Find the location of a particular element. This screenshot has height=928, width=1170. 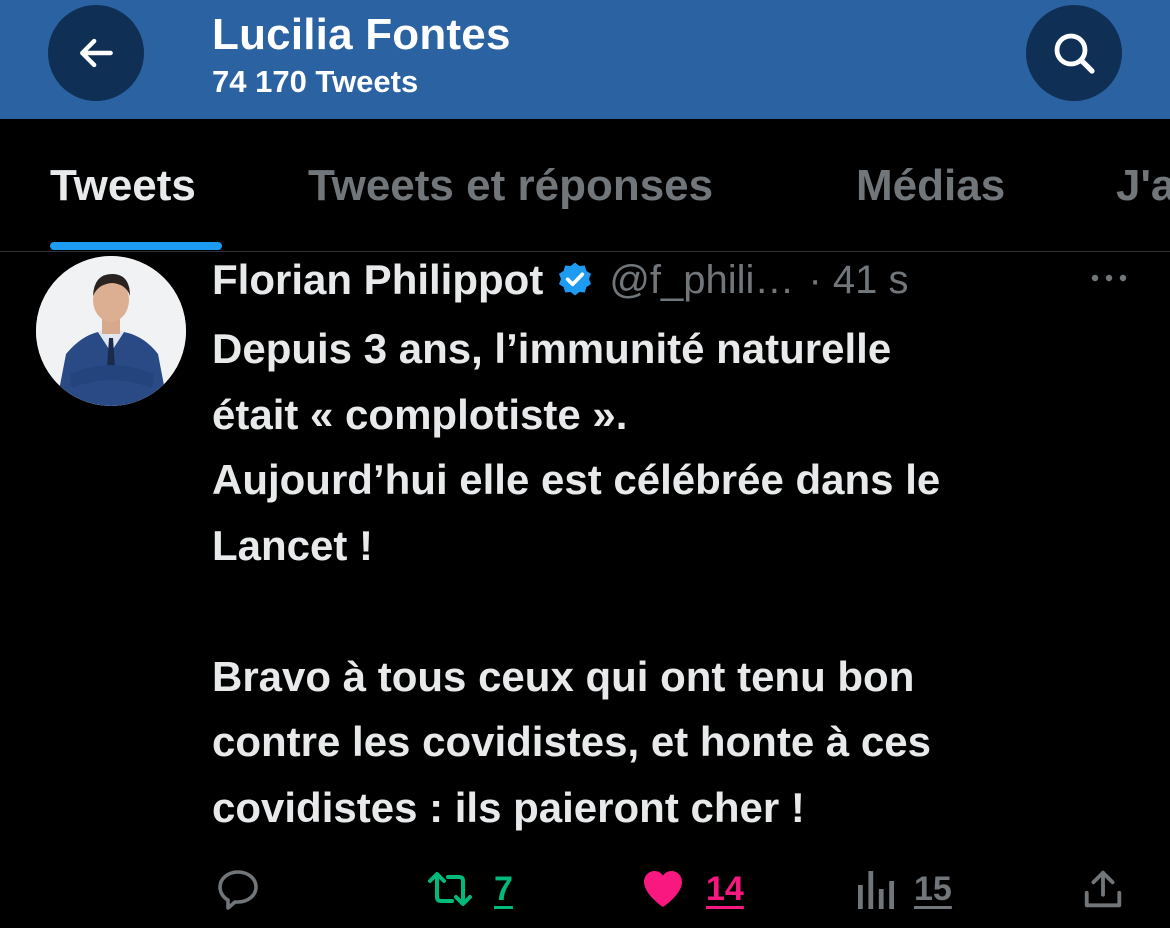

tab-tweets-et-reponses: Tweets et réponses is located at coordinates (510, 186).